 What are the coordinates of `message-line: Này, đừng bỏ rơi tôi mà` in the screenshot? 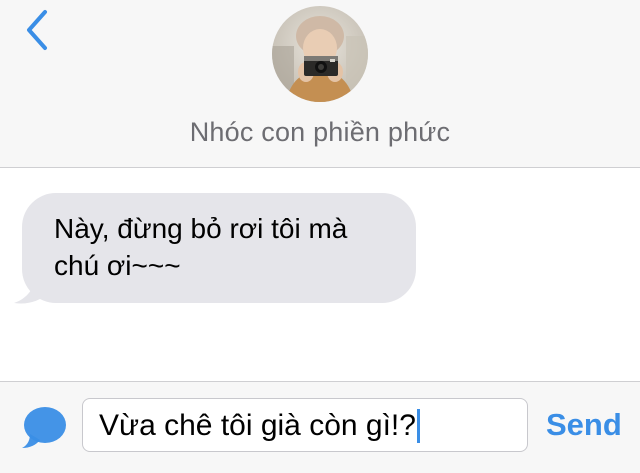 It's located at (201, 228).